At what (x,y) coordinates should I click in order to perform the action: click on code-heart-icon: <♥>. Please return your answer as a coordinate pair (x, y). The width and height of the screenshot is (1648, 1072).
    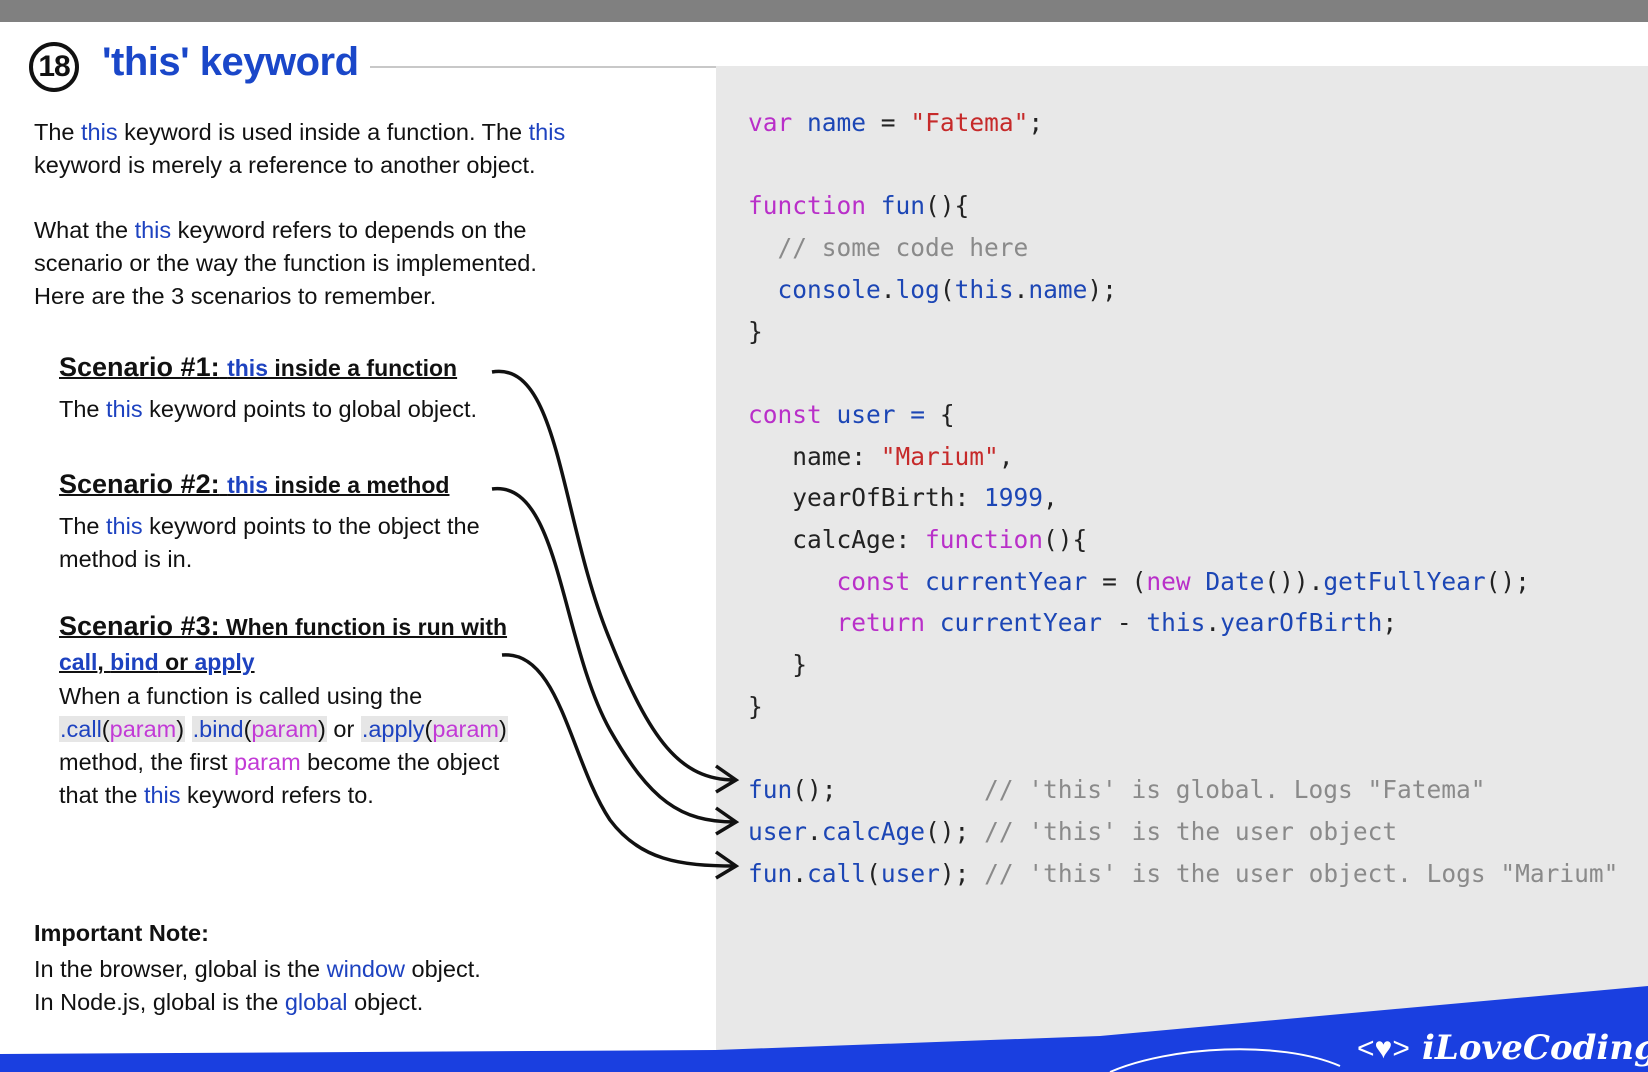
    Looking at the image, I should click on (1383, 1048).